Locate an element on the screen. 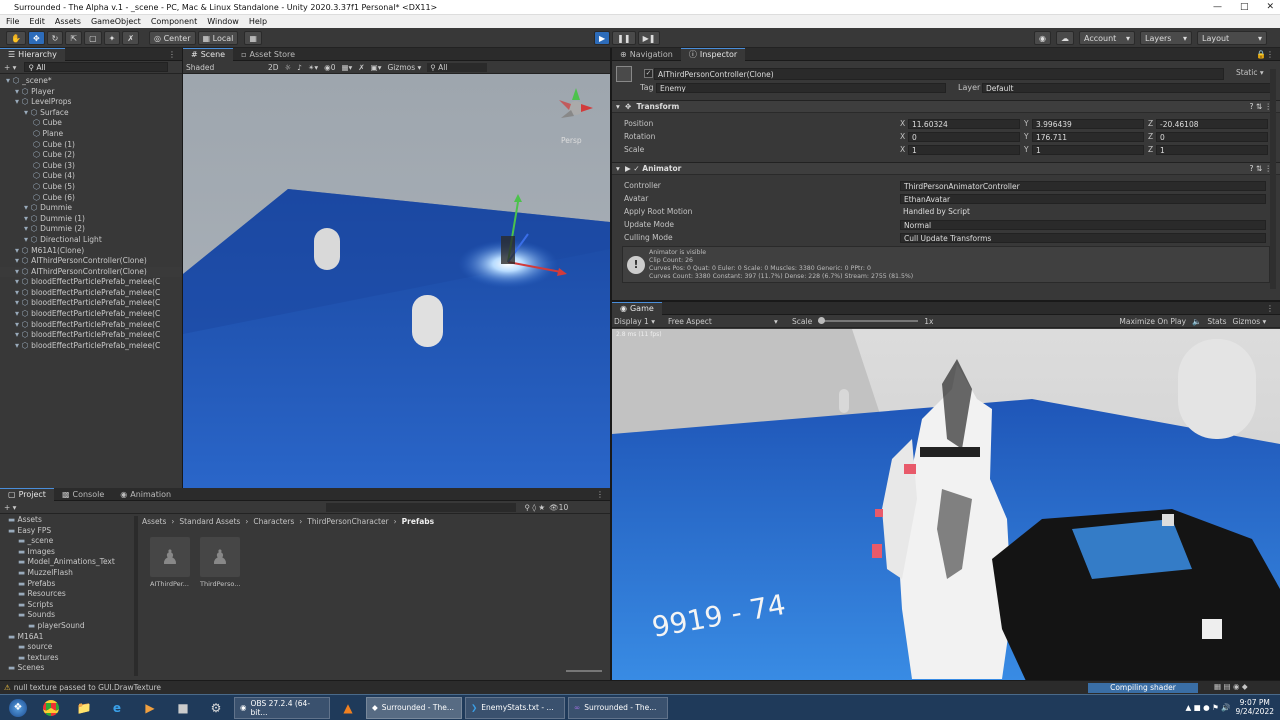  tab-inspector: ⓘ Inspector is located at coordinates (713, 54).